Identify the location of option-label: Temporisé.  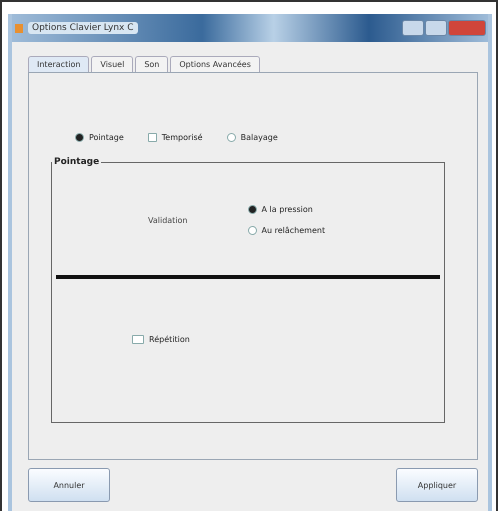
(182, 137).